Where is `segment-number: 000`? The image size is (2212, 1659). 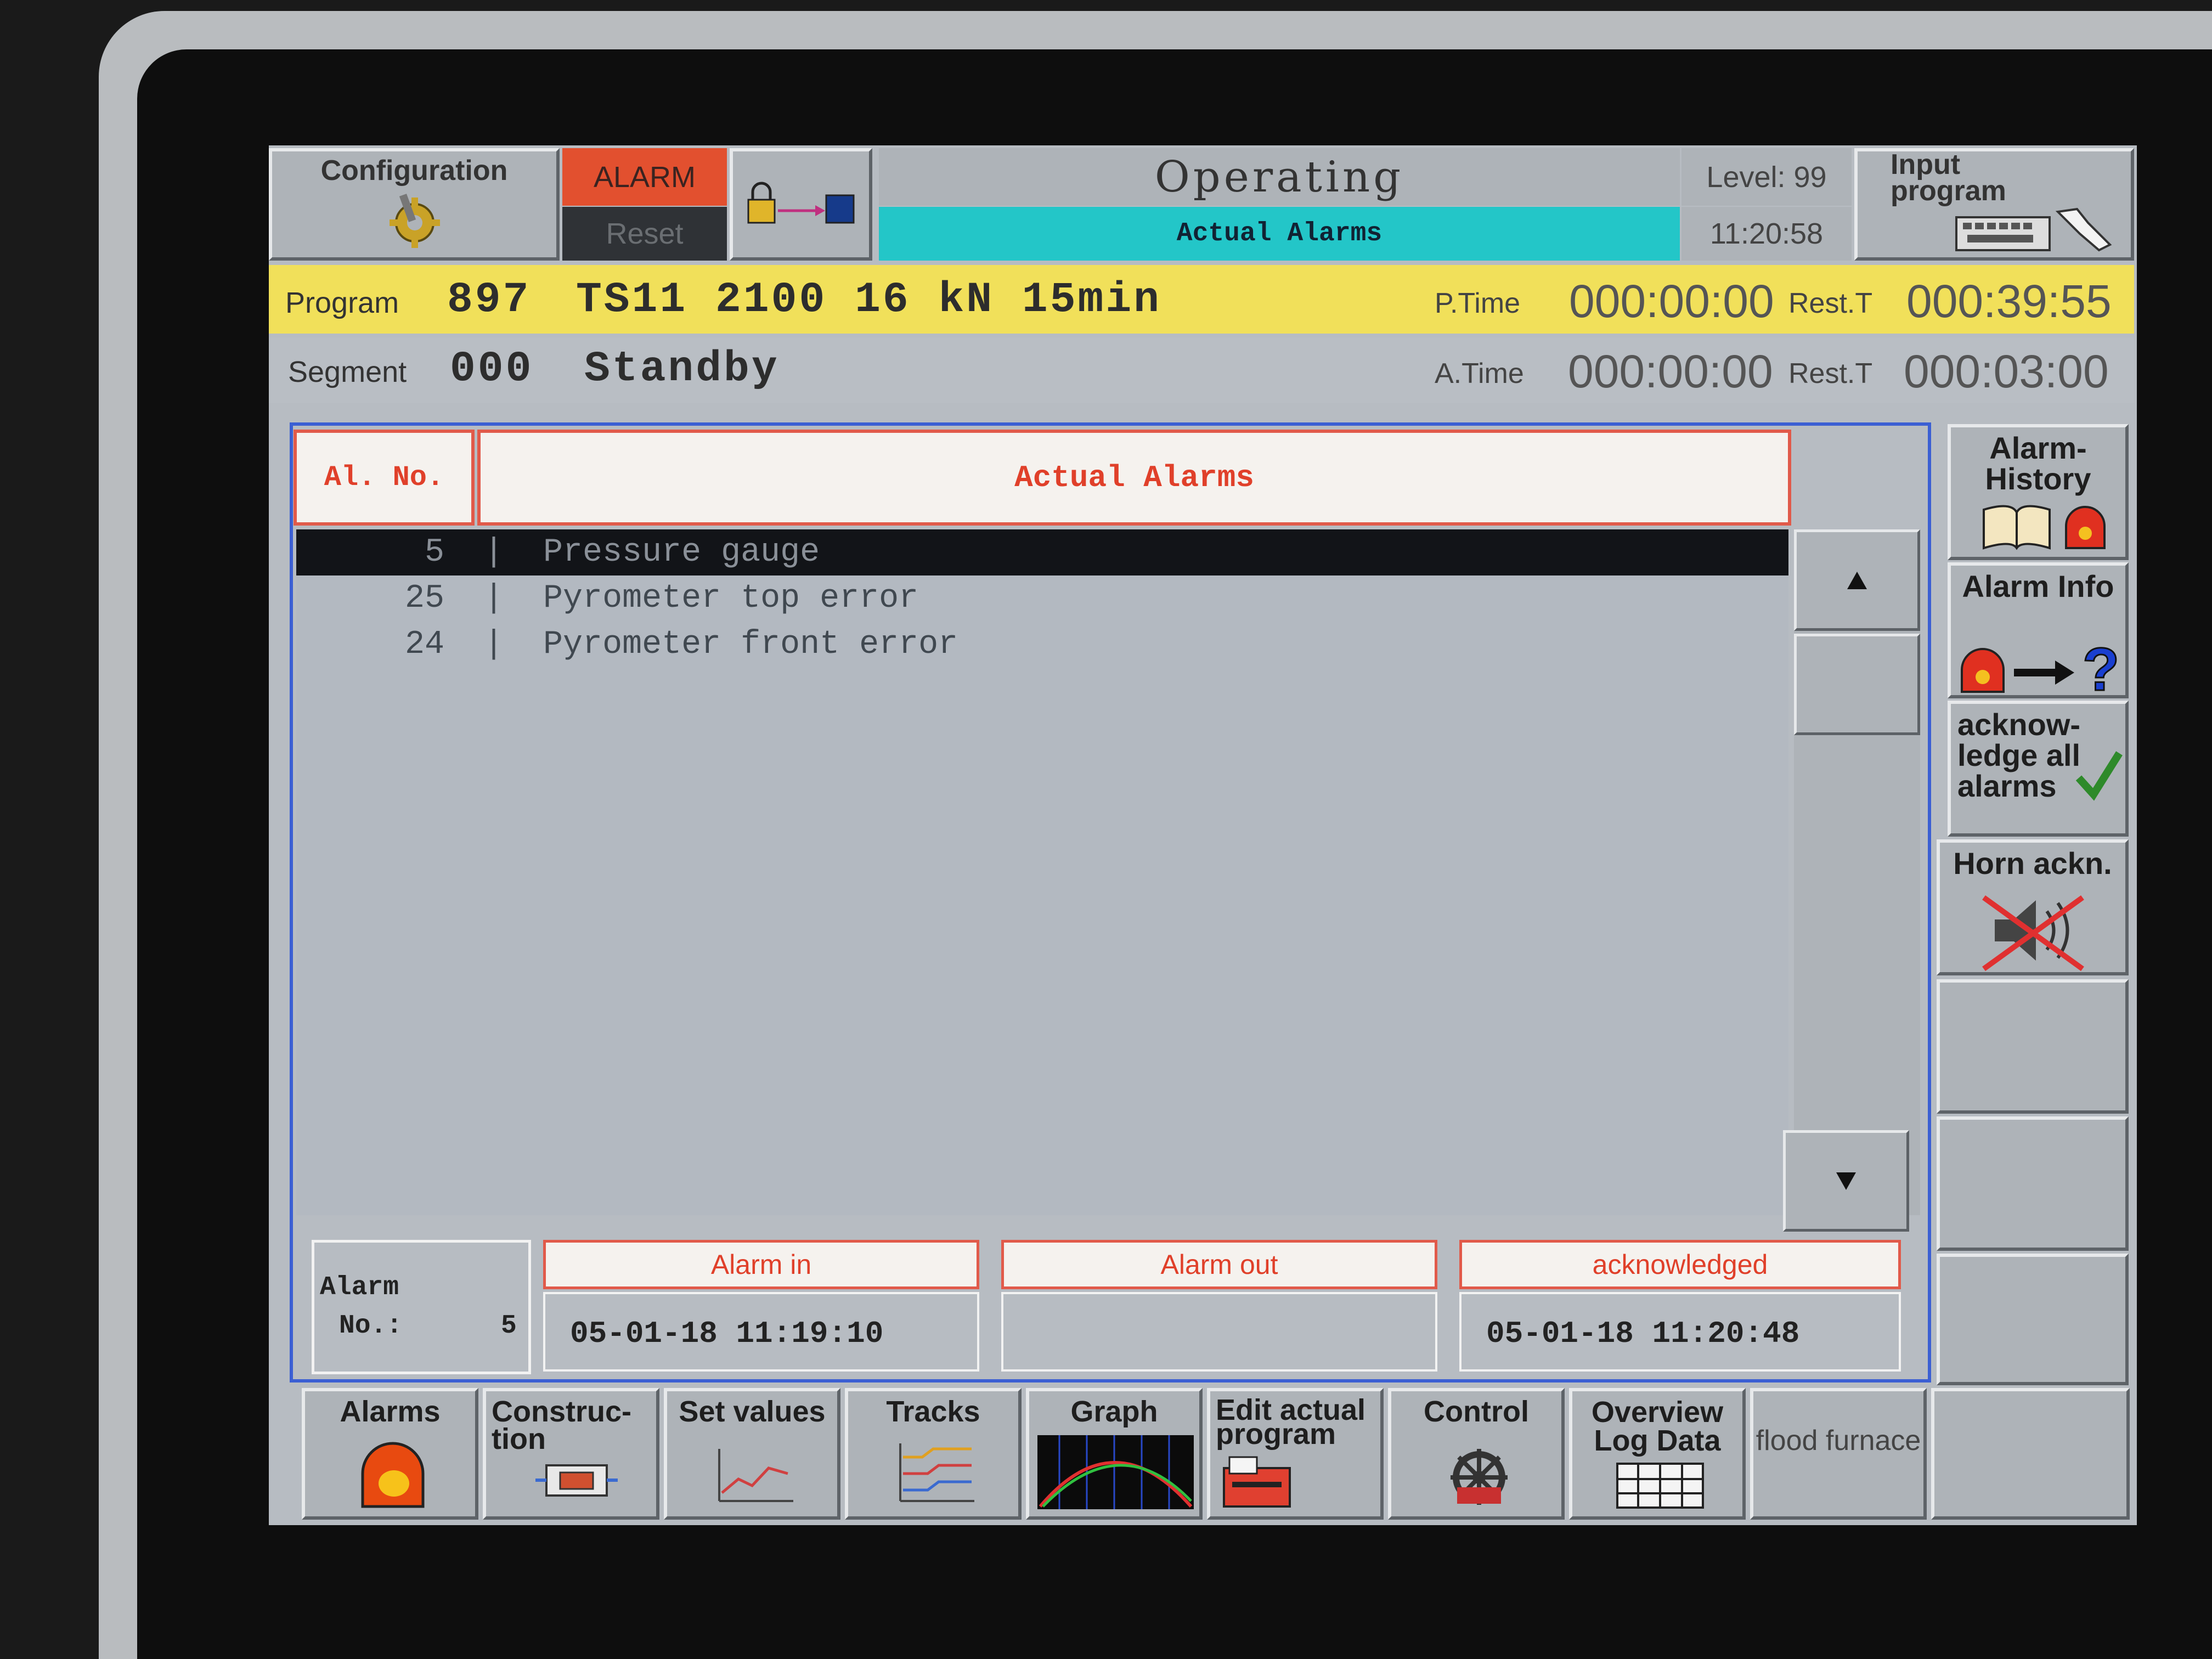 segment-number: 000 is located at coordinates (492, 369).